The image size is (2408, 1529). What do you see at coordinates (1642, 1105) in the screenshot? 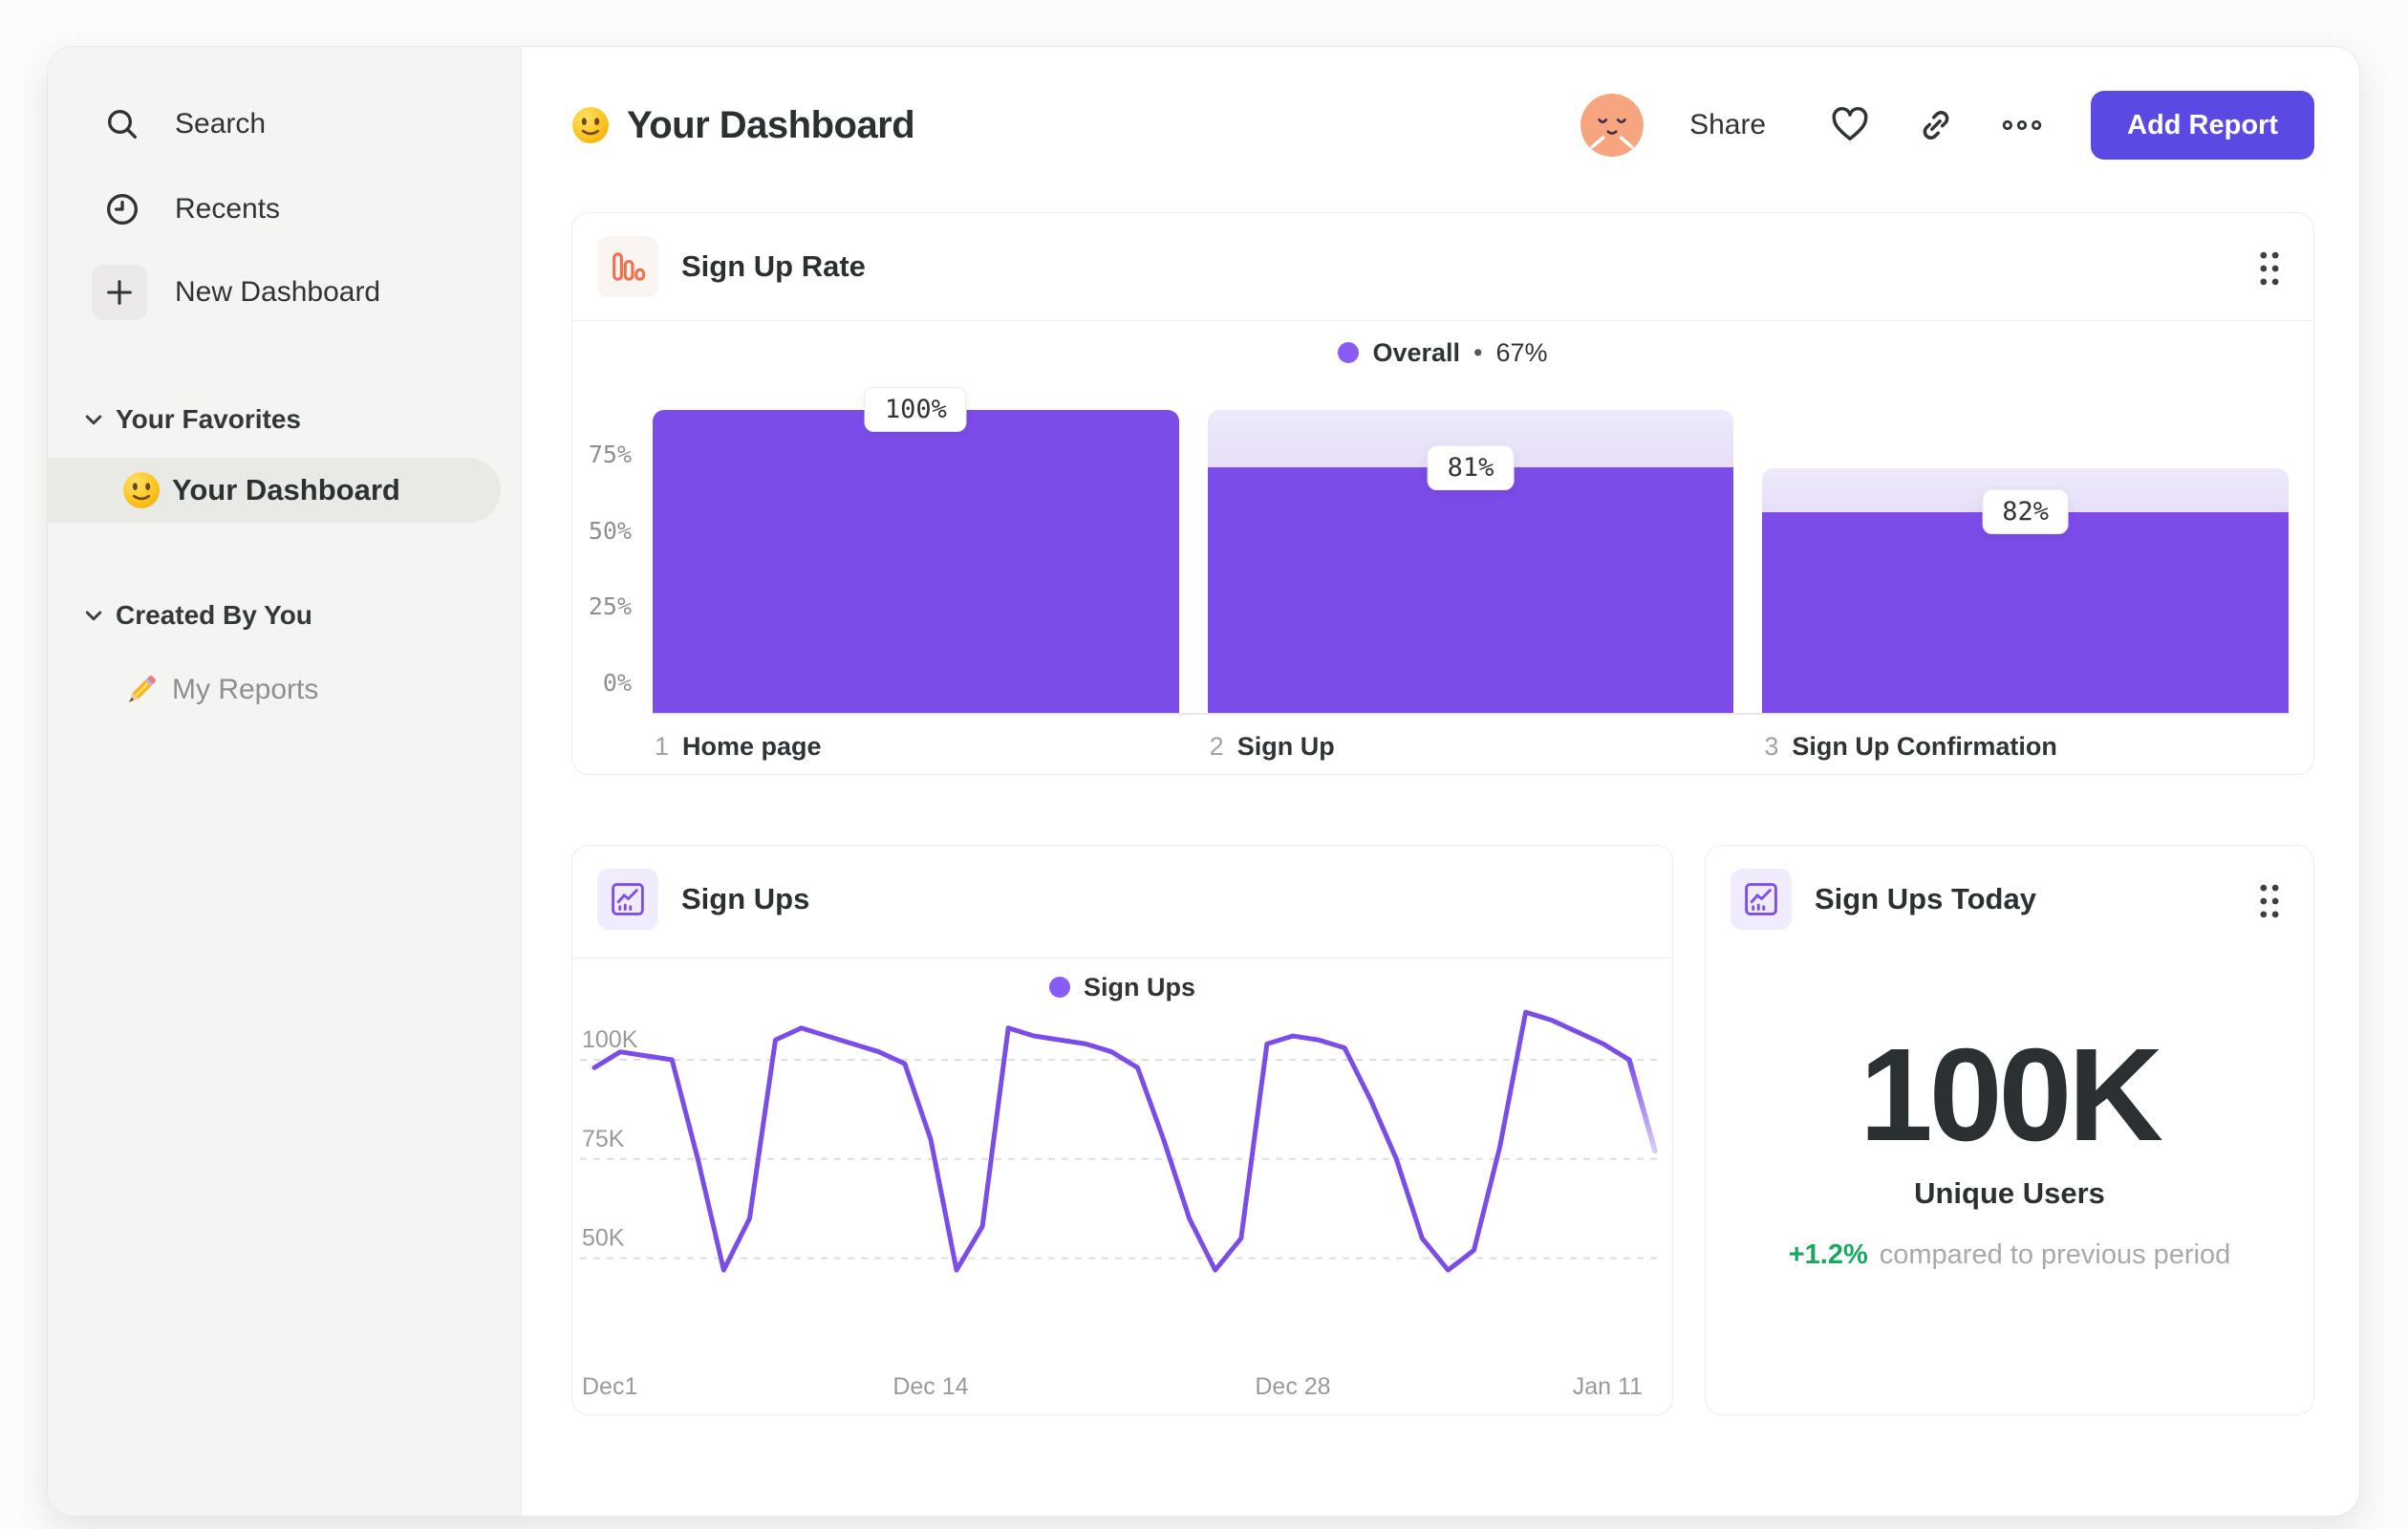
I see `sign-ups-series-fade-end` at bounding box center [1642, 1105].